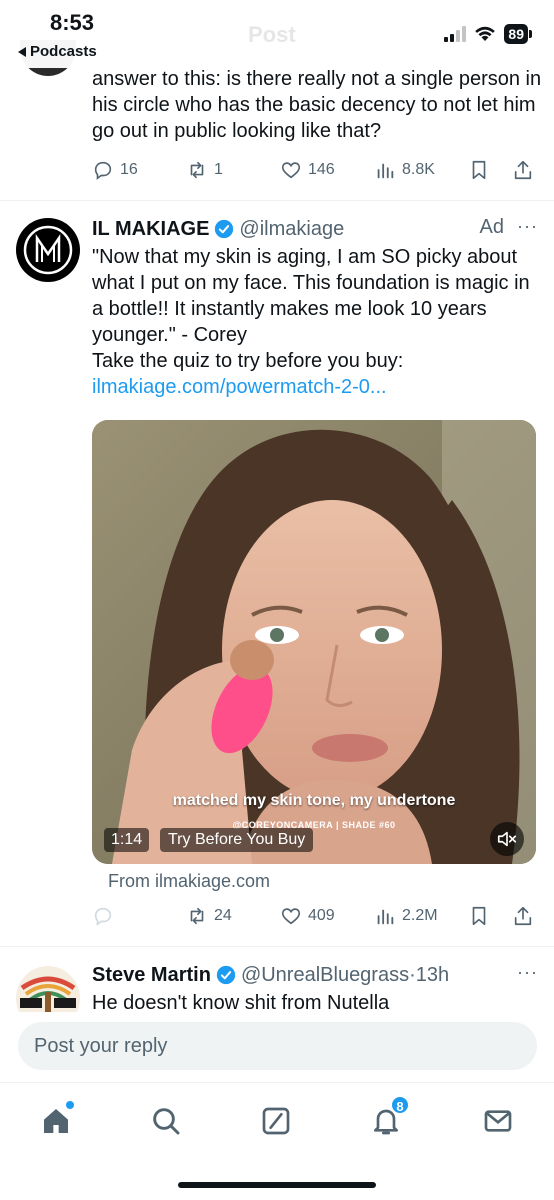 This screenshot has height=1200, width=554. I want to click on system-icons: 89, so click(488, 34).